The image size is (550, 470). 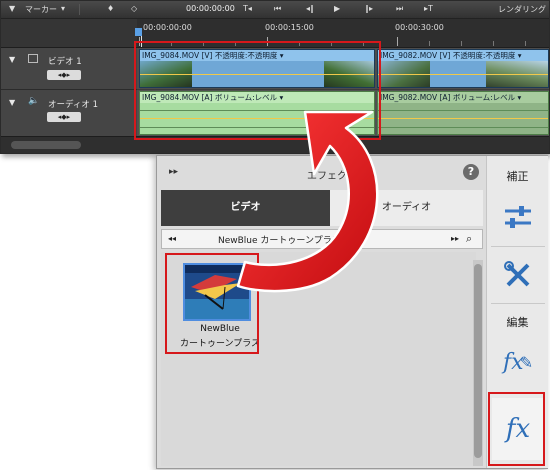 I want to click on fx-button-highlight, so click(x=516, y=429).